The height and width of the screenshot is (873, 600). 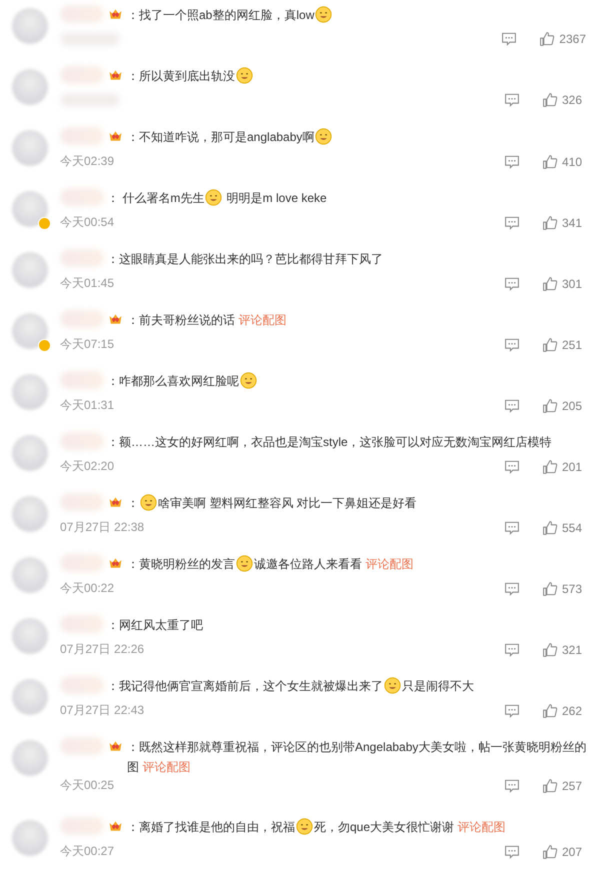 What do you see at coordinates (357, 137) in the screenshot?
I see `comment-text: ：不知道咋说，那可是anglababy啊` at bounding box center [357, 137].